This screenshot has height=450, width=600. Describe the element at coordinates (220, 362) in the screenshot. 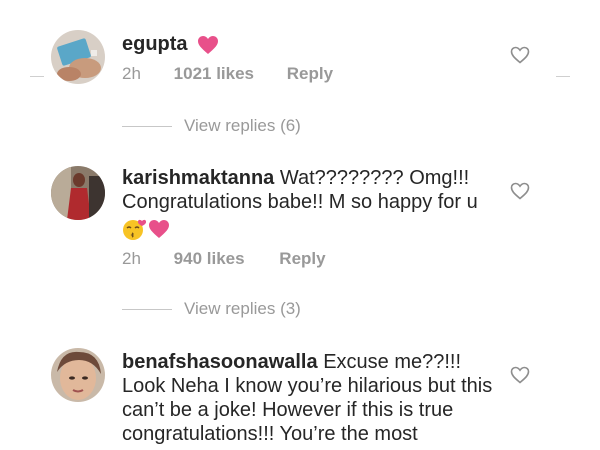

I see `username: benafshasoonawalla` at that location.